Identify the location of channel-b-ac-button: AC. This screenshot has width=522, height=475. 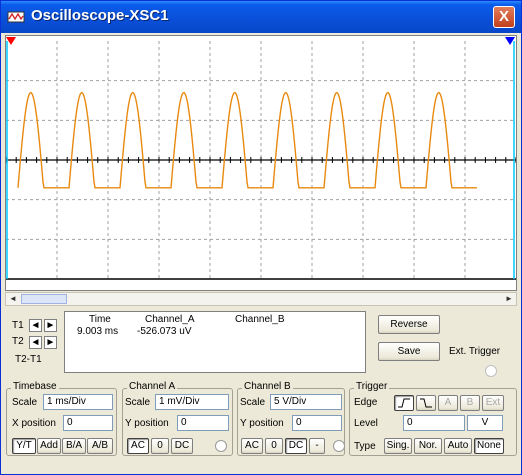
(252, 446).